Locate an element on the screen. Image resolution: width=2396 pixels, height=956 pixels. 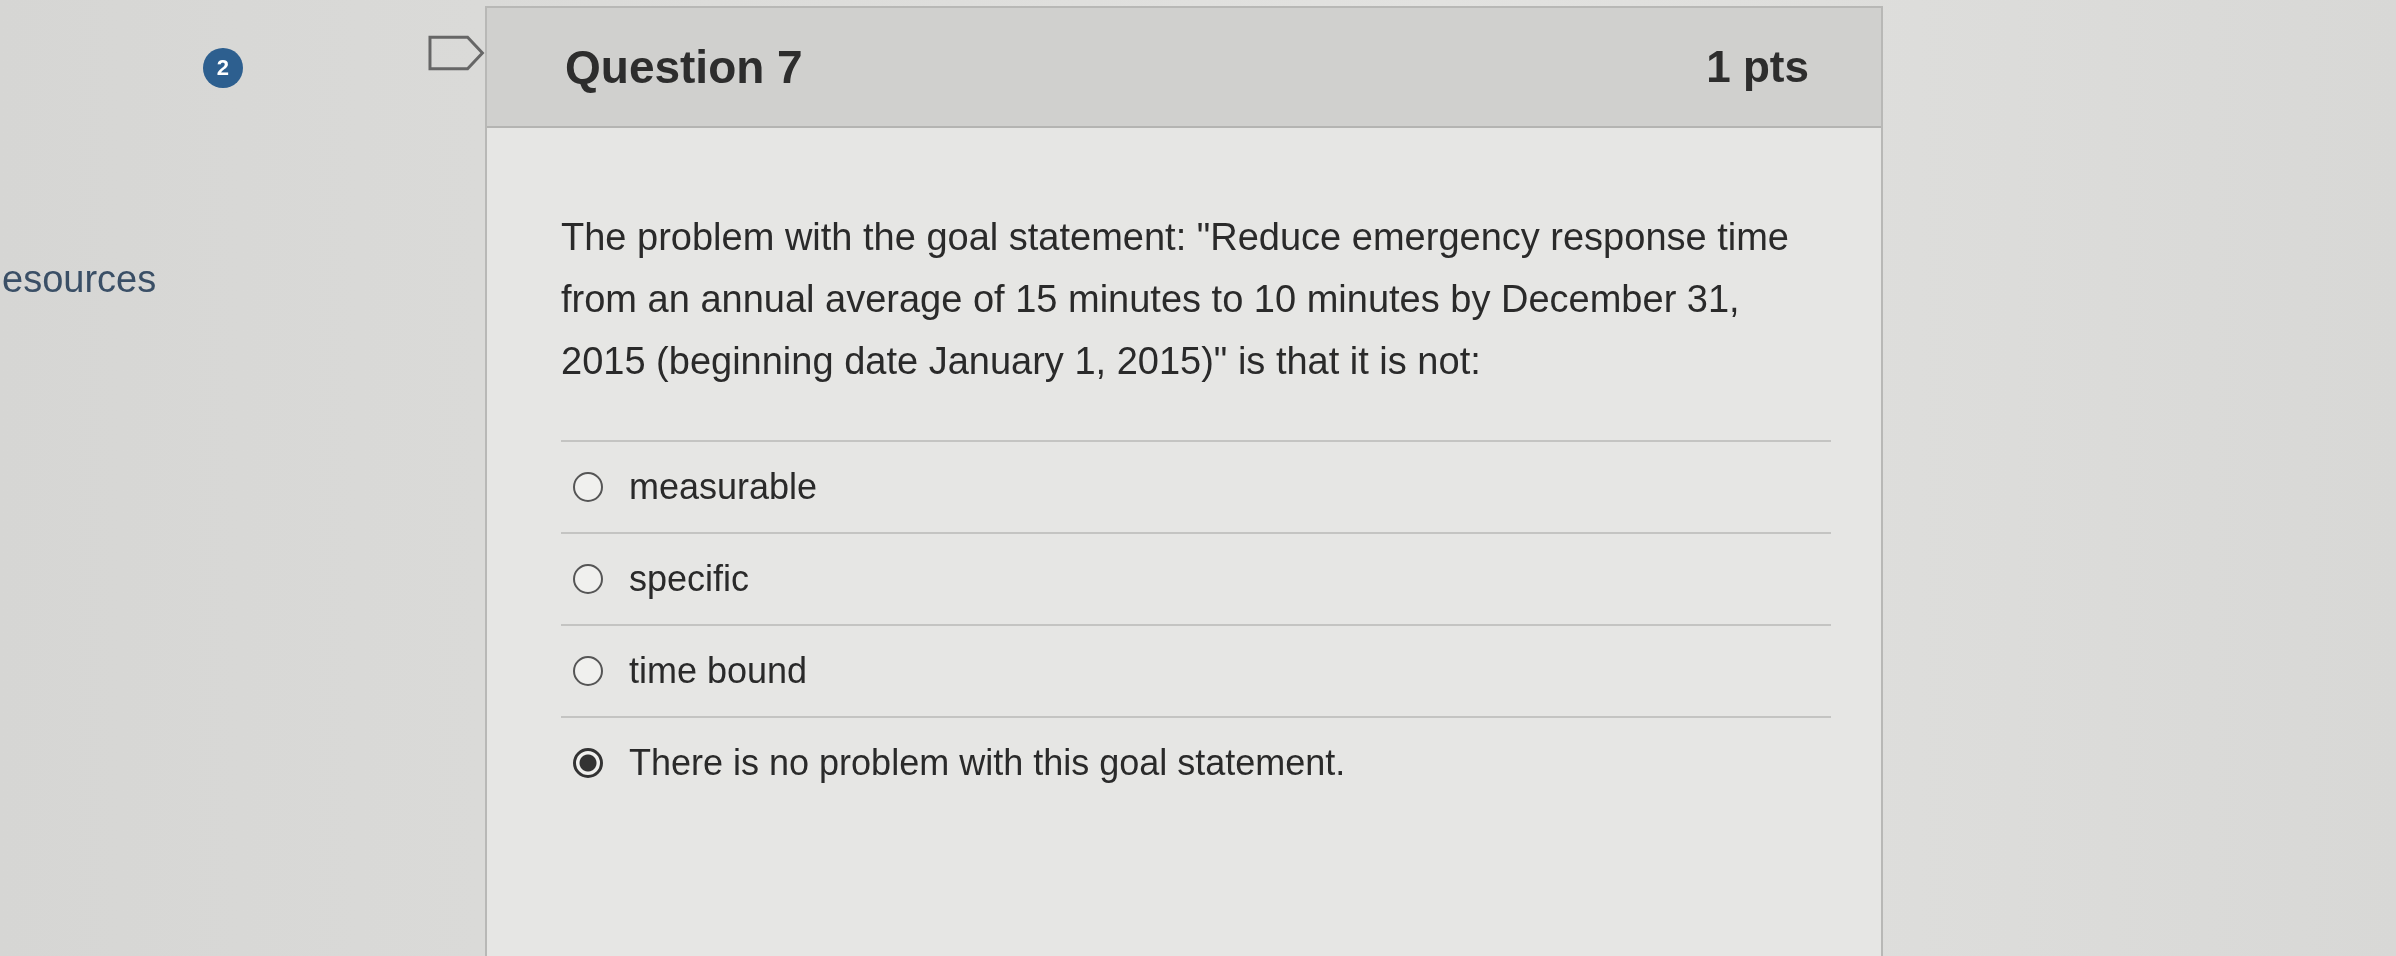
answer-label: There is no problem with this goal statement. is located at coordinates (987, 763).